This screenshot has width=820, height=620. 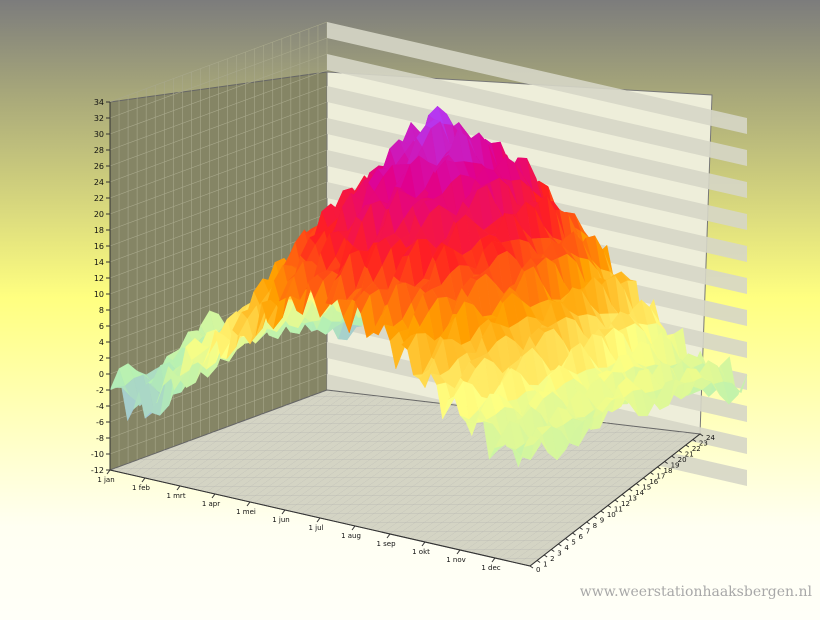 I want to click on x-tick-label: 1 okt, so click(x=421, y=552).